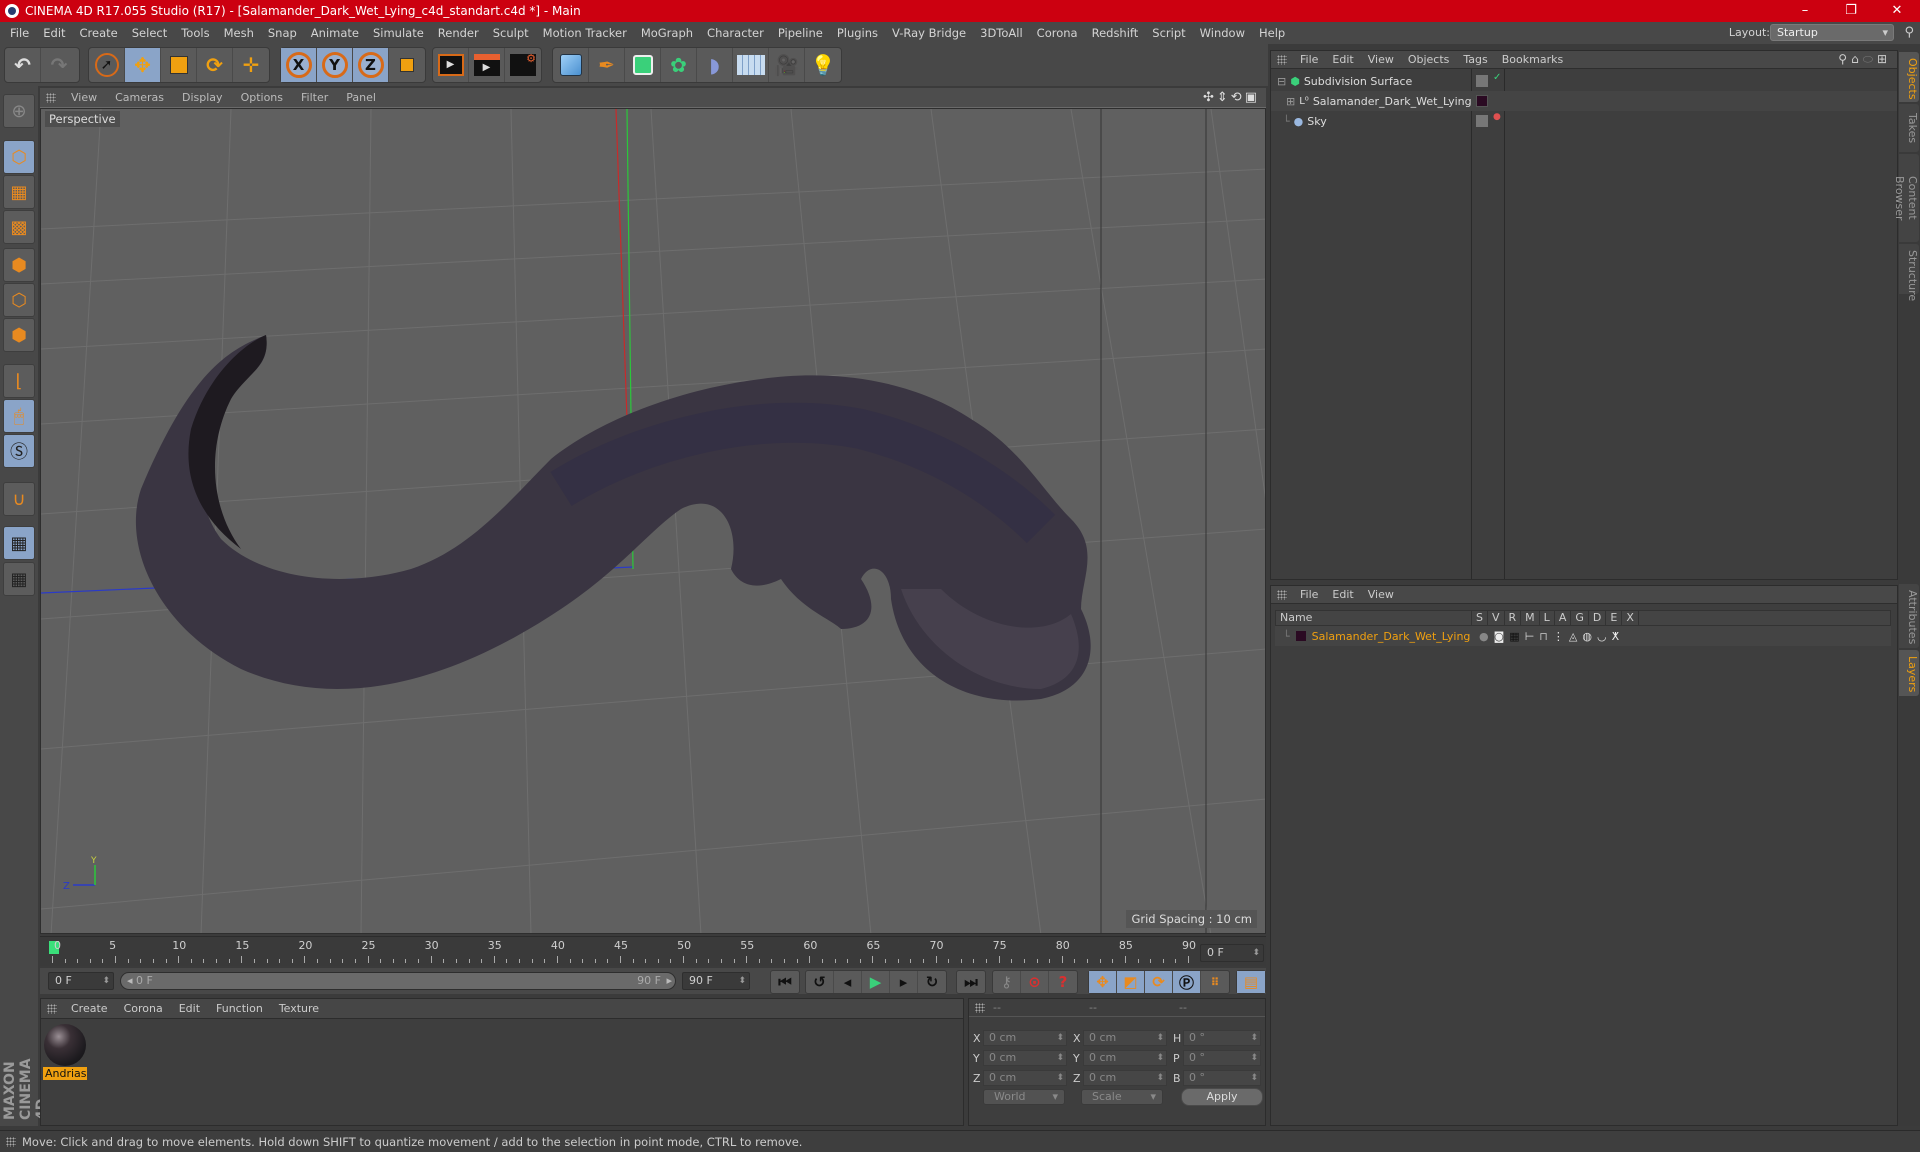  I want to click on menu-mograph: MoGraph, so click(667, 33).